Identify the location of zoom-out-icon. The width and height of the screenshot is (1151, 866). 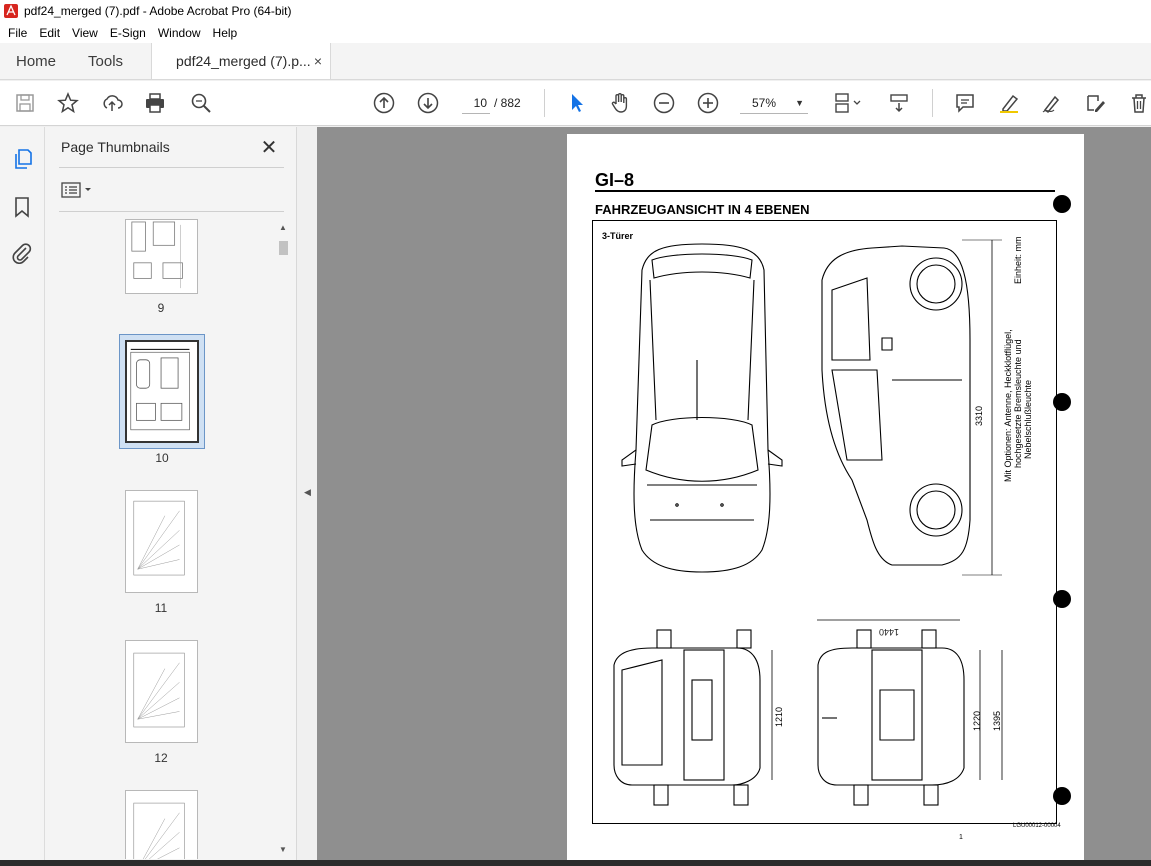
(664, 103).